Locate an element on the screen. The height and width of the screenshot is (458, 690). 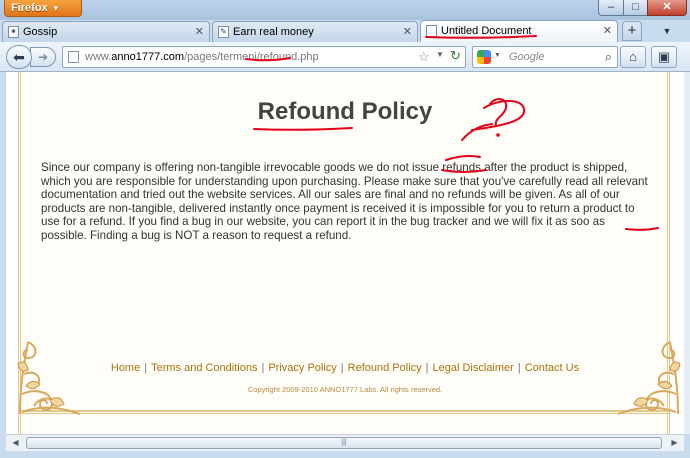
new-tab-button: + is located at coordinates (632, 31).